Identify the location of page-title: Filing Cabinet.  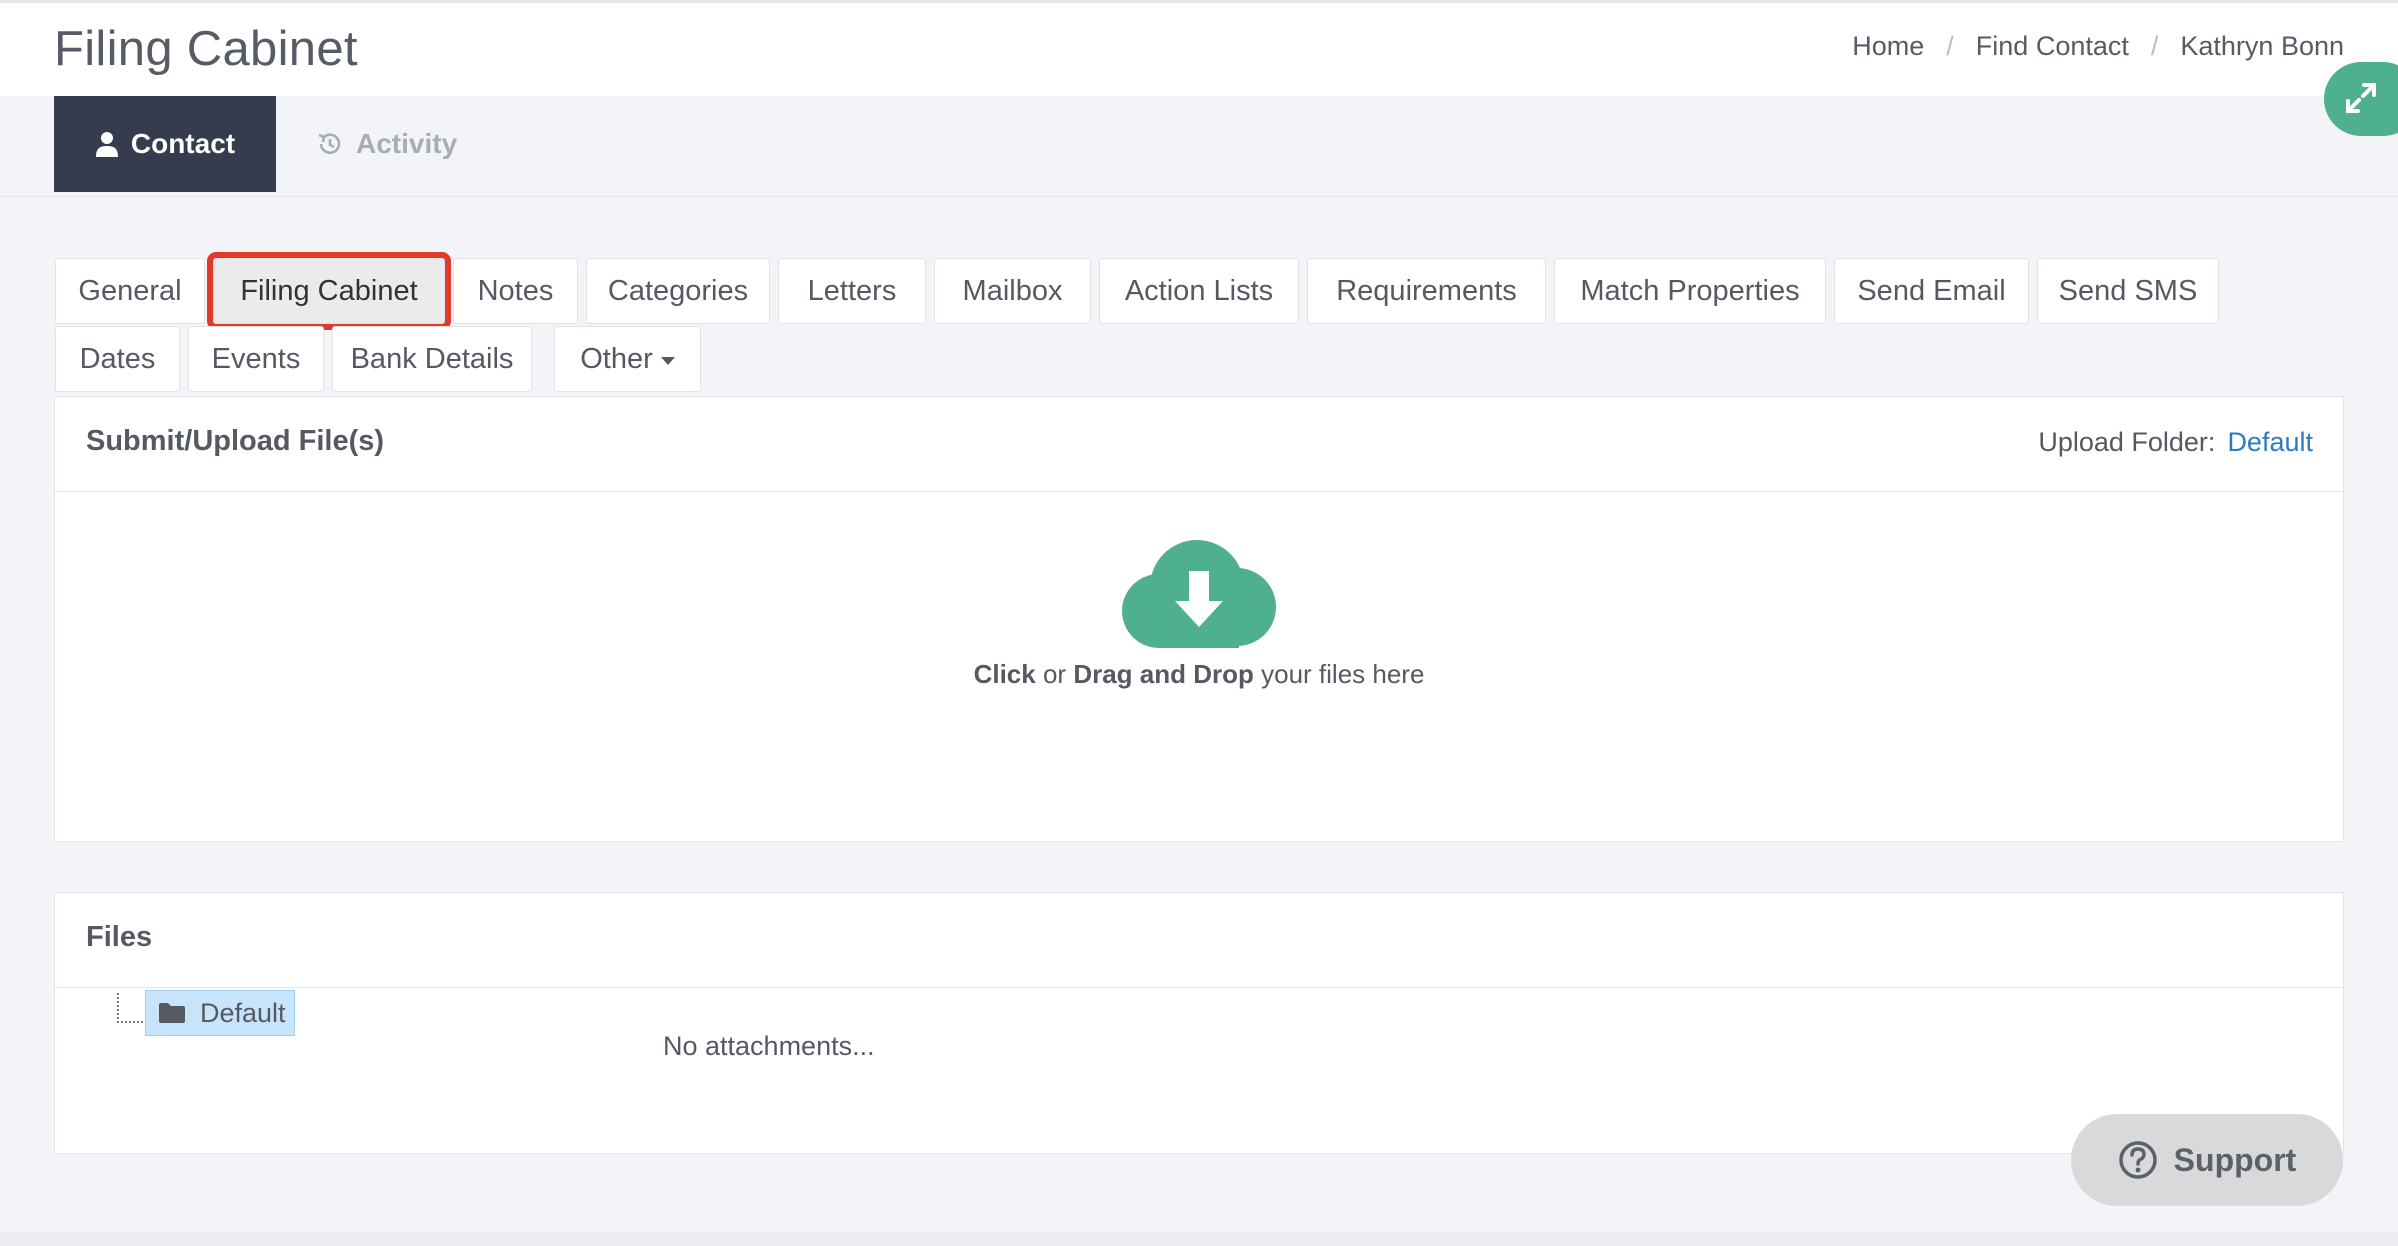
(206, 49).